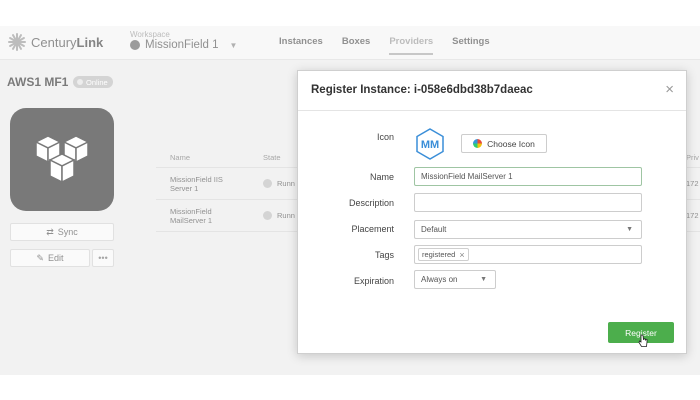 The image size is (700, 400). I want to click on hexagon-avatar-icon: MM, so click(430, 144).